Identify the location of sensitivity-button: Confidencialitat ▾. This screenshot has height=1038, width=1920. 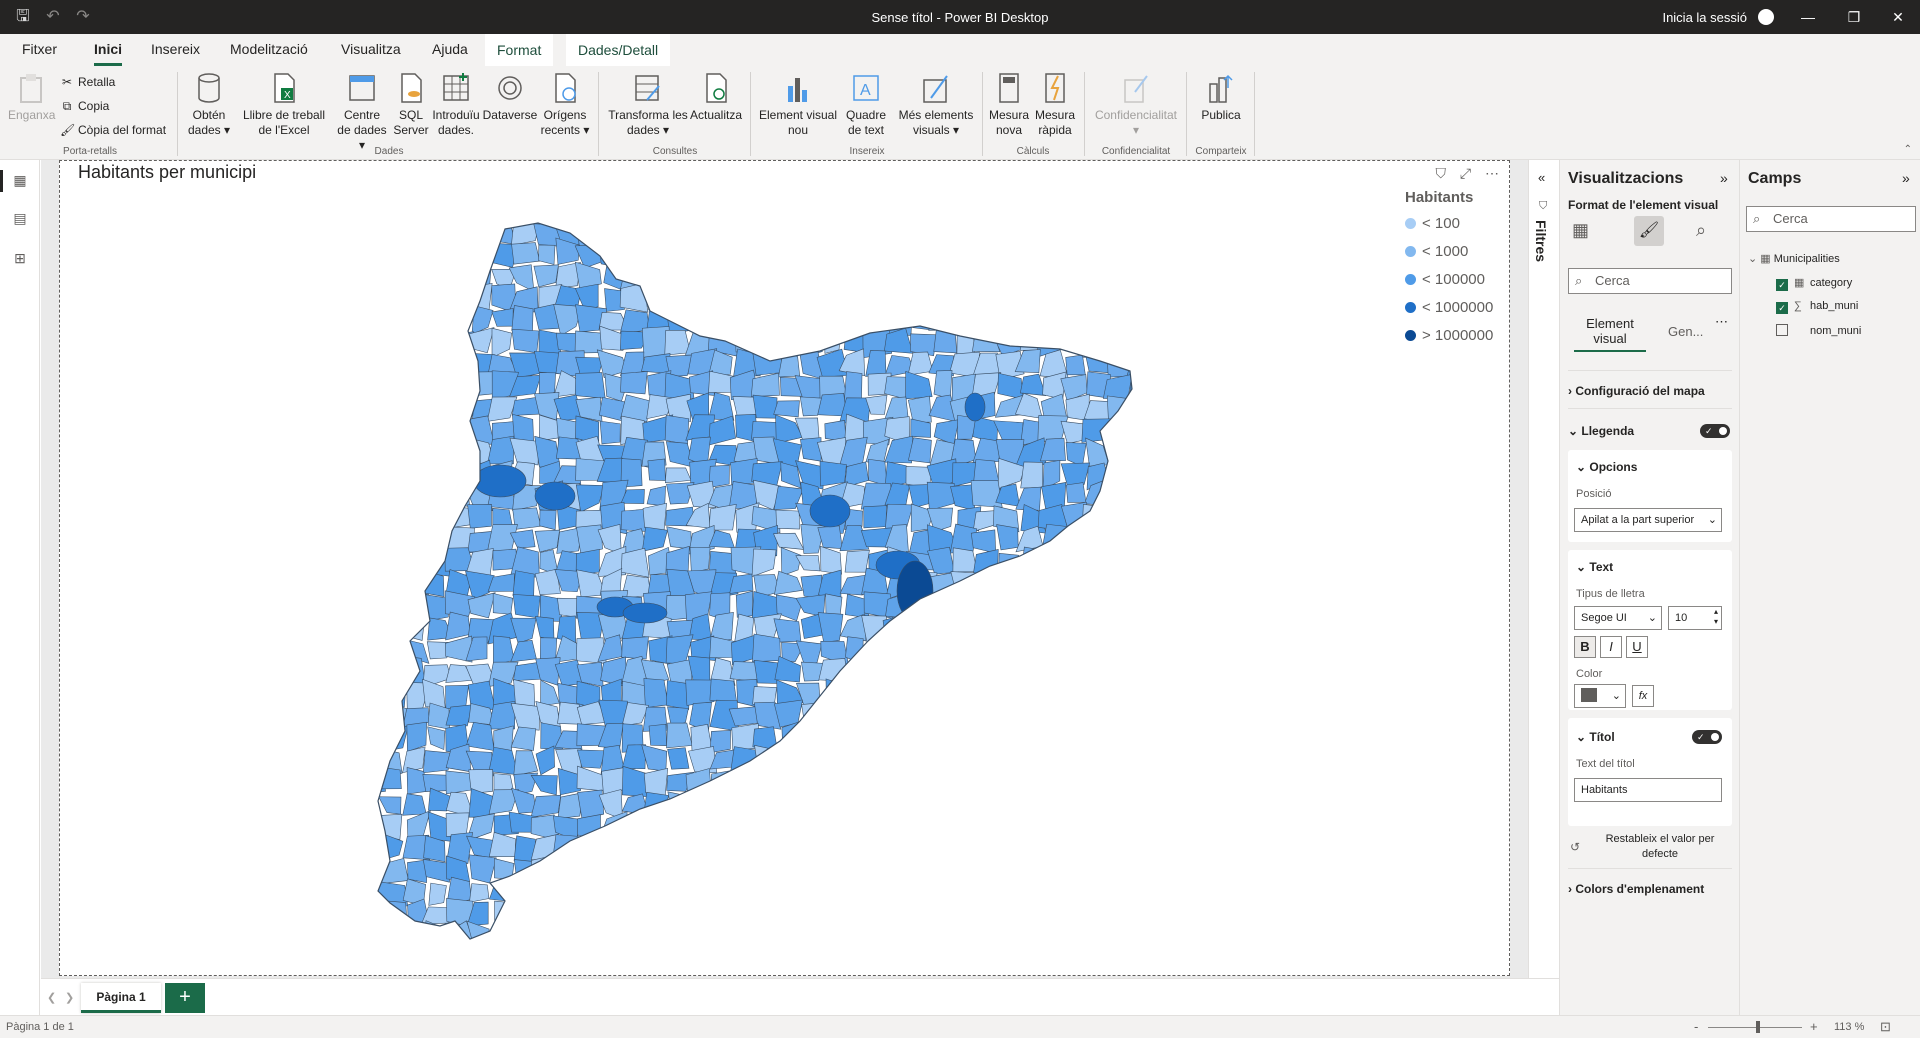
(1136, 105).